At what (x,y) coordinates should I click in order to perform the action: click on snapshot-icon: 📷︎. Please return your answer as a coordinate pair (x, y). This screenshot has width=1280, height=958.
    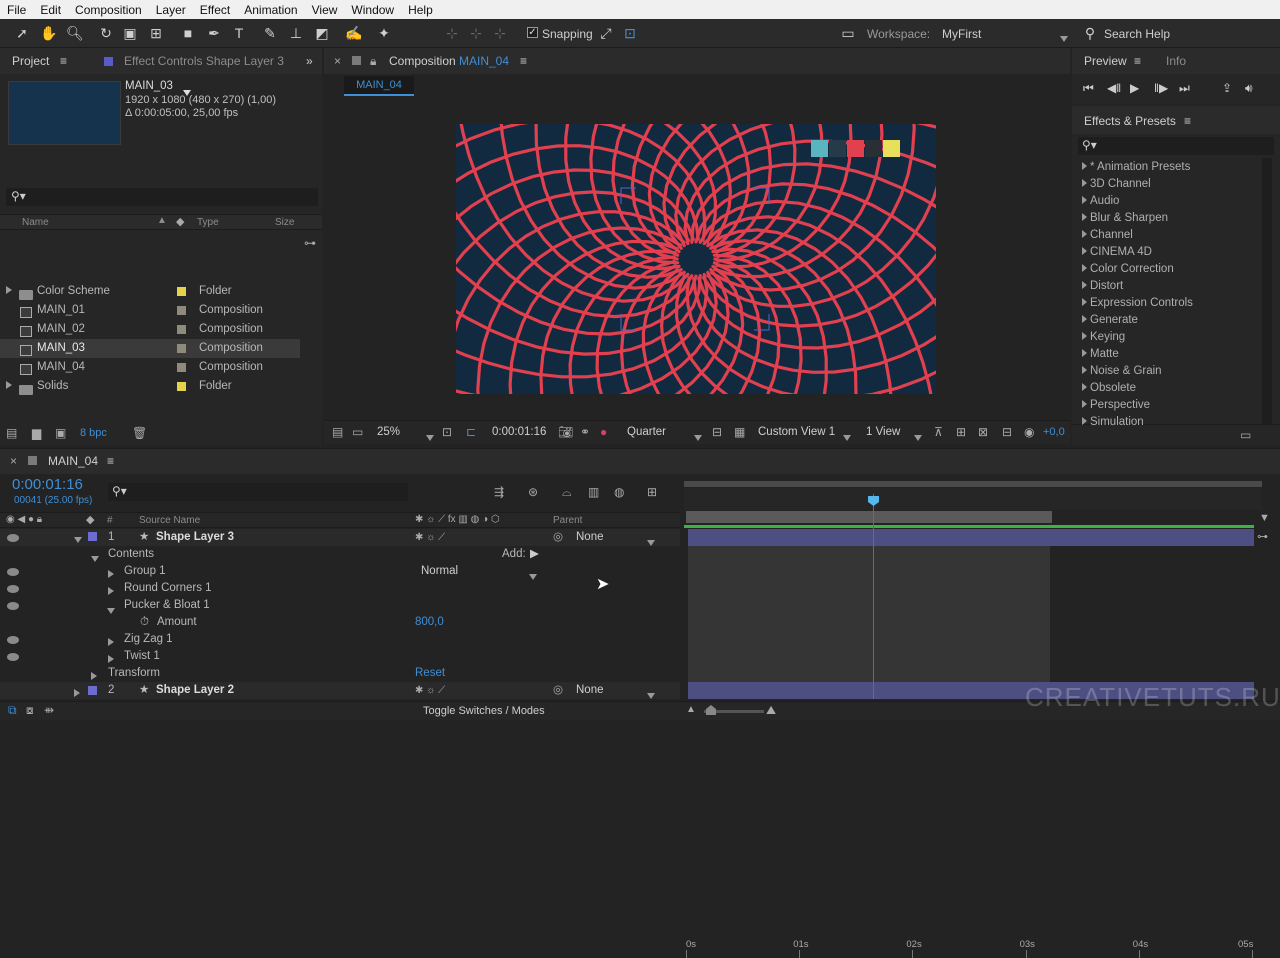
    Looking at the image, I should click on (565, 432).